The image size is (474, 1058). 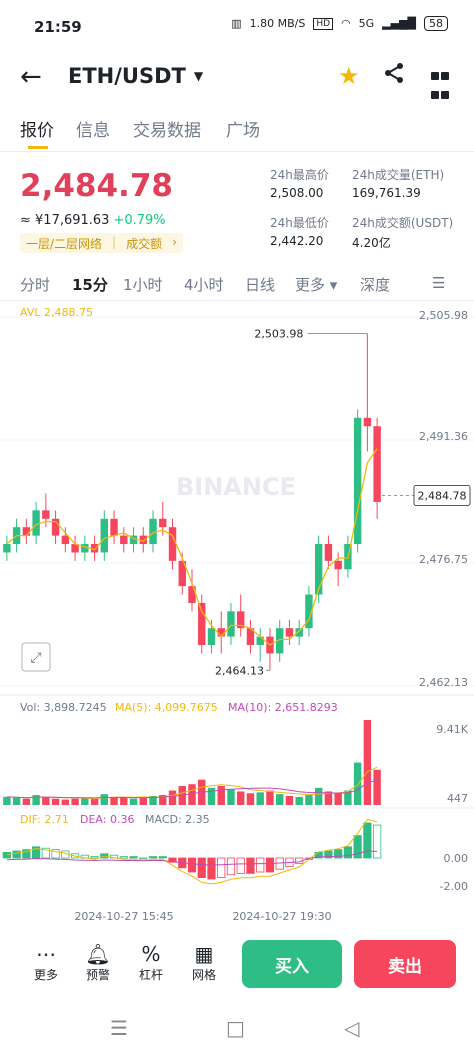 What do you see at coordinates (237, 78) in the screenshot?
I see `top-nav: ← ETH/USDT ▼ ★` at bounding box center [237, 78].